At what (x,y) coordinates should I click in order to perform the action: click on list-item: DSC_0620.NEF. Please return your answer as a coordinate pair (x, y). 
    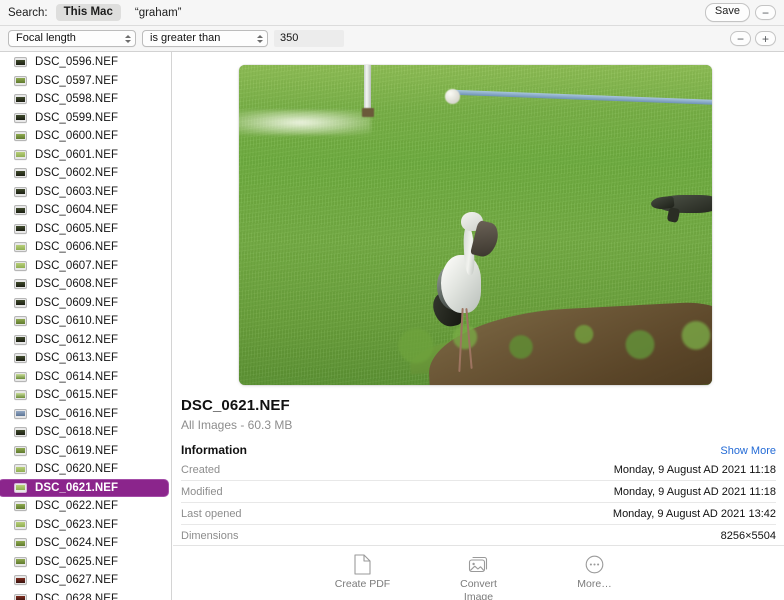
    Looking at the image, I should click on (82, 469).